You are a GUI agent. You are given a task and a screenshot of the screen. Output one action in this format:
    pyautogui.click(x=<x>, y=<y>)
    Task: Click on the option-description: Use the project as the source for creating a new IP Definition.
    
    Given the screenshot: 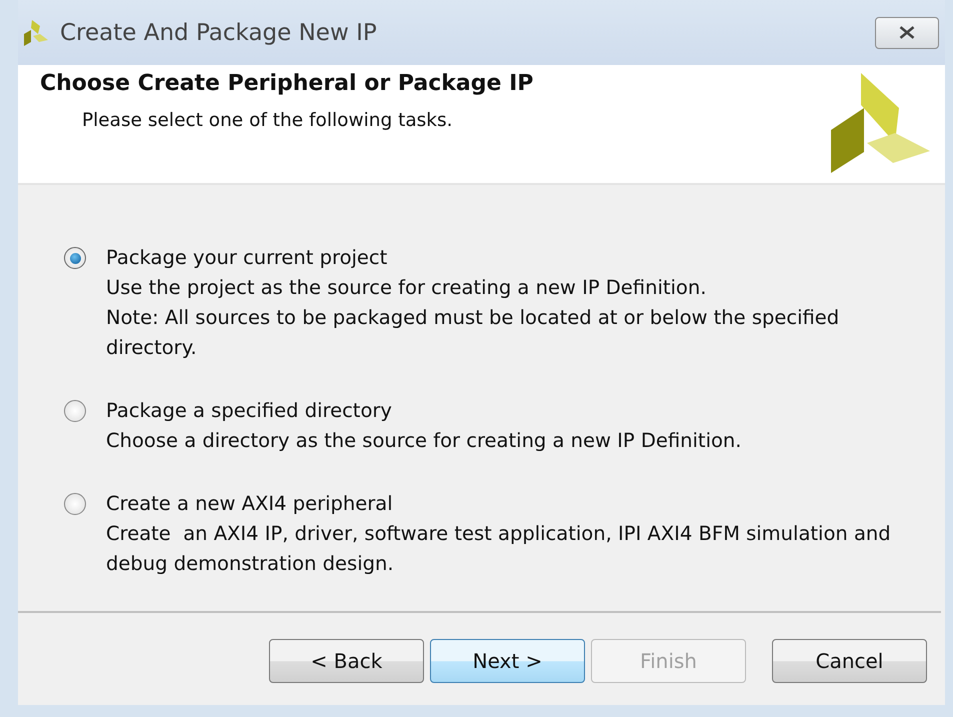 What is the action you would take?
    pyautogui.click(x=407, y=288)
    